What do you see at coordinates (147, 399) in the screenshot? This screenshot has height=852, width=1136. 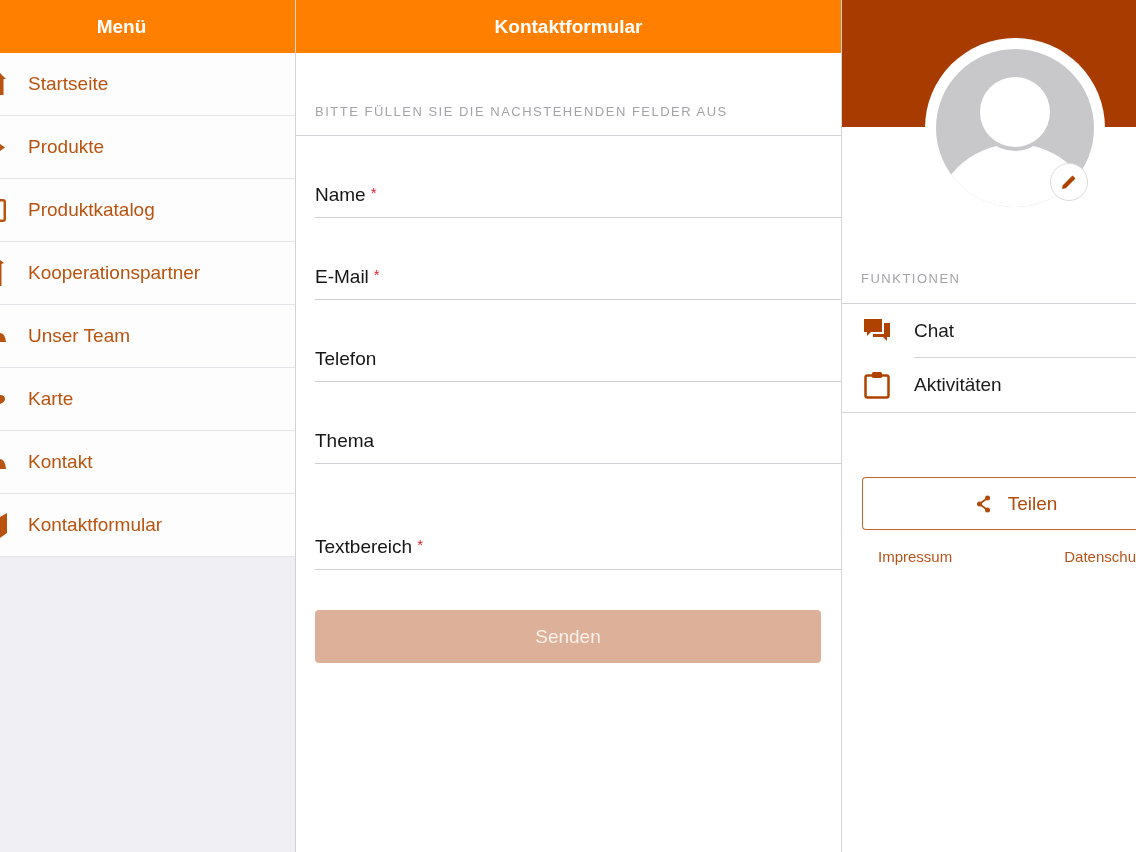 I see `menu-item: Karte` at bounding box center [147, 399].